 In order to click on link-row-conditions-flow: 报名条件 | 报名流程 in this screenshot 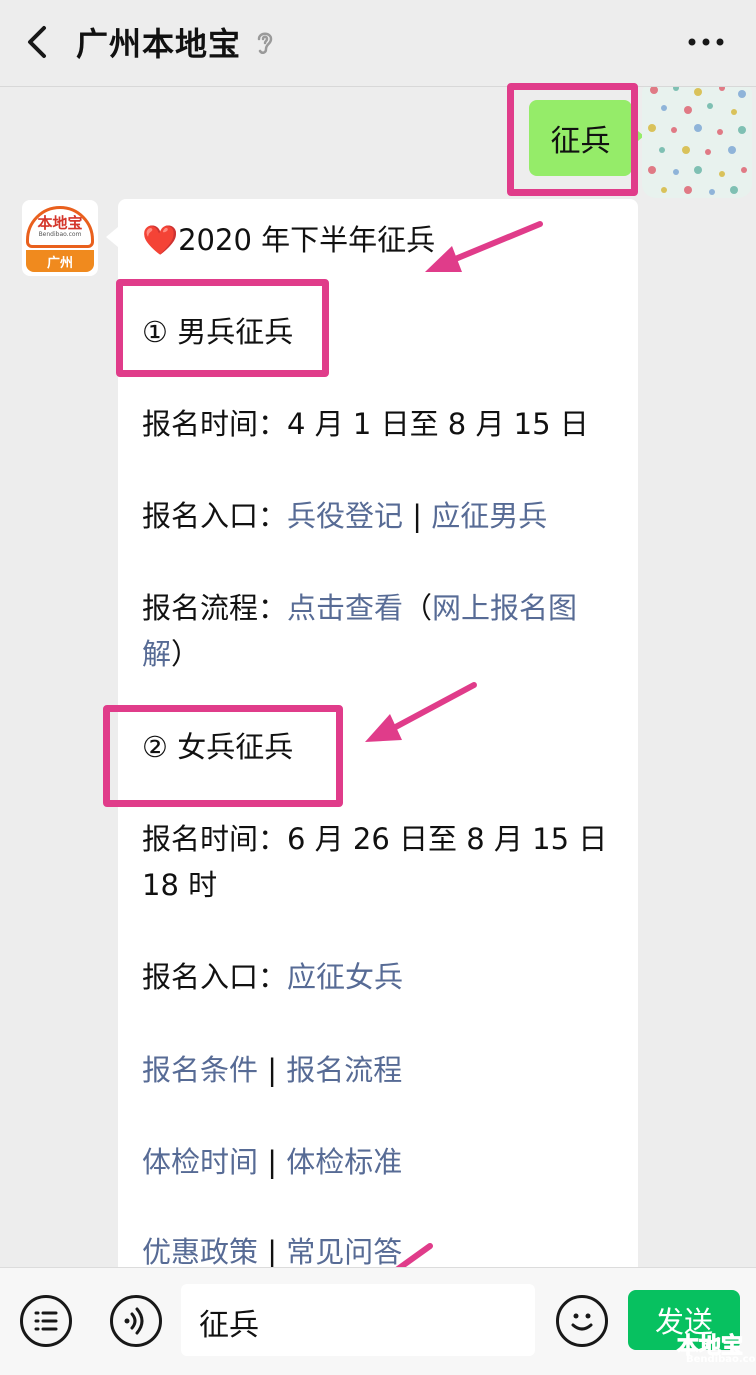, I will do `click(272, 1070)`.